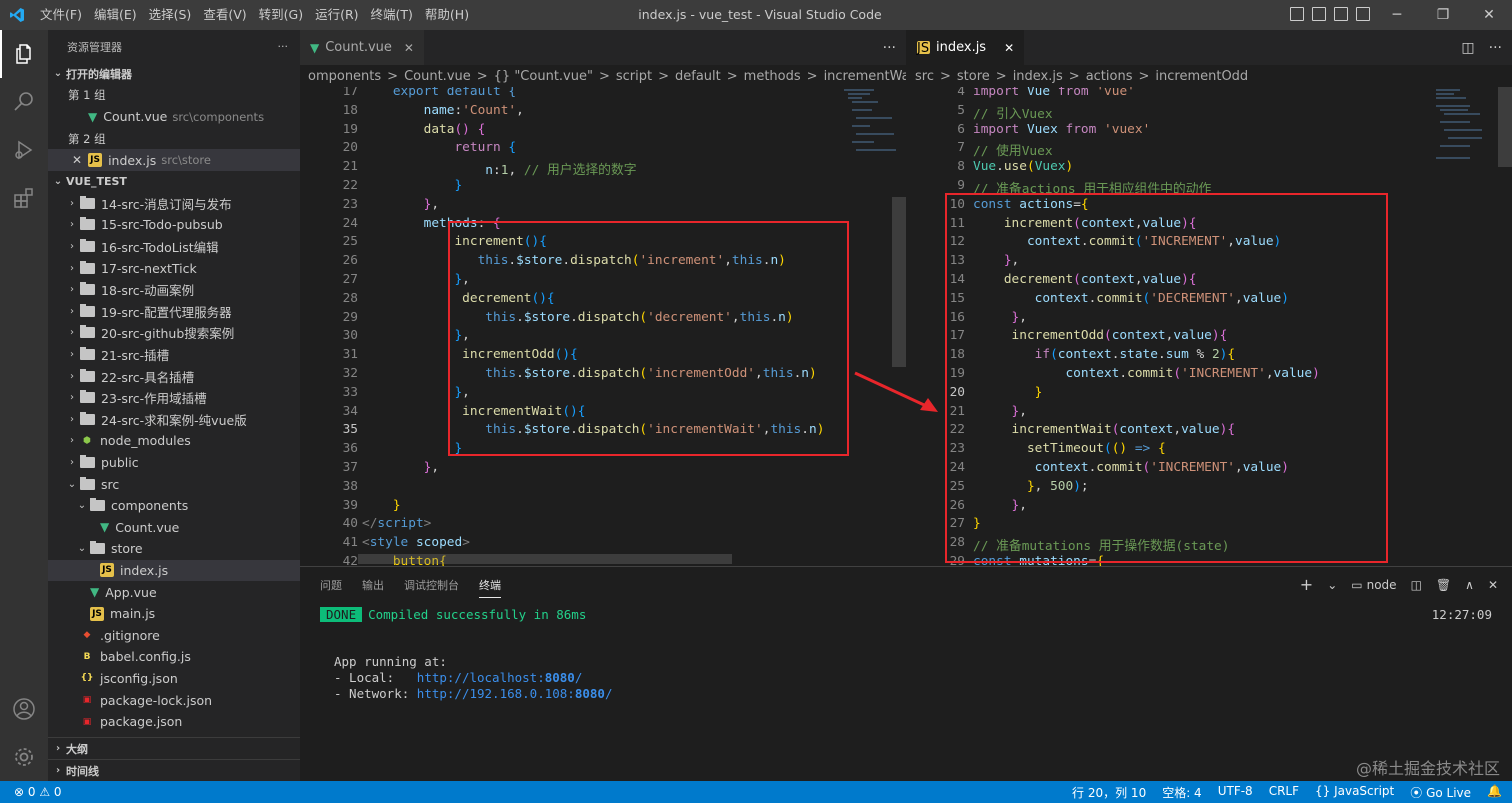  What do you see at coordinates (362, 47) in the screenshot?
I see `tab-count-vue: ▼ Count.vue ✕` at bounding box center [362, 47].